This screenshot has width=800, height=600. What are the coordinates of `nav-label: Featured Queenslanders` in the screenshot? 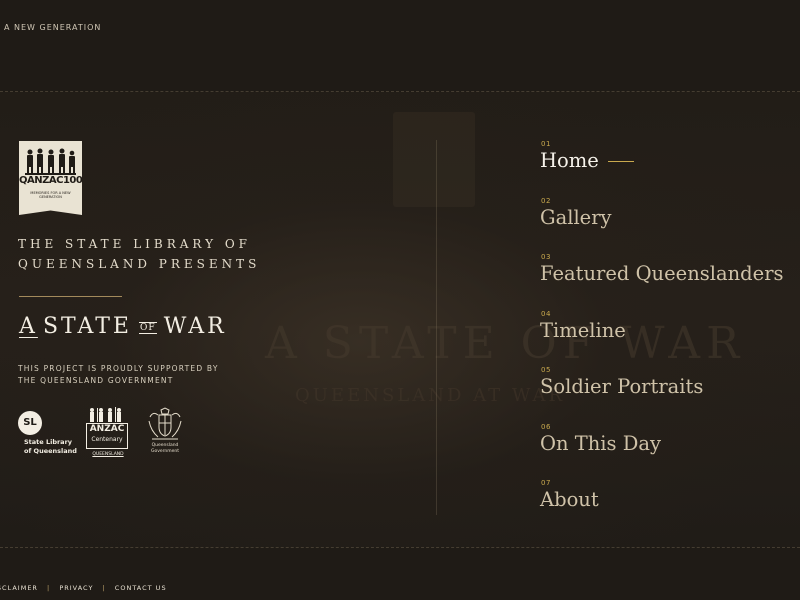 It's located at (662, 273).